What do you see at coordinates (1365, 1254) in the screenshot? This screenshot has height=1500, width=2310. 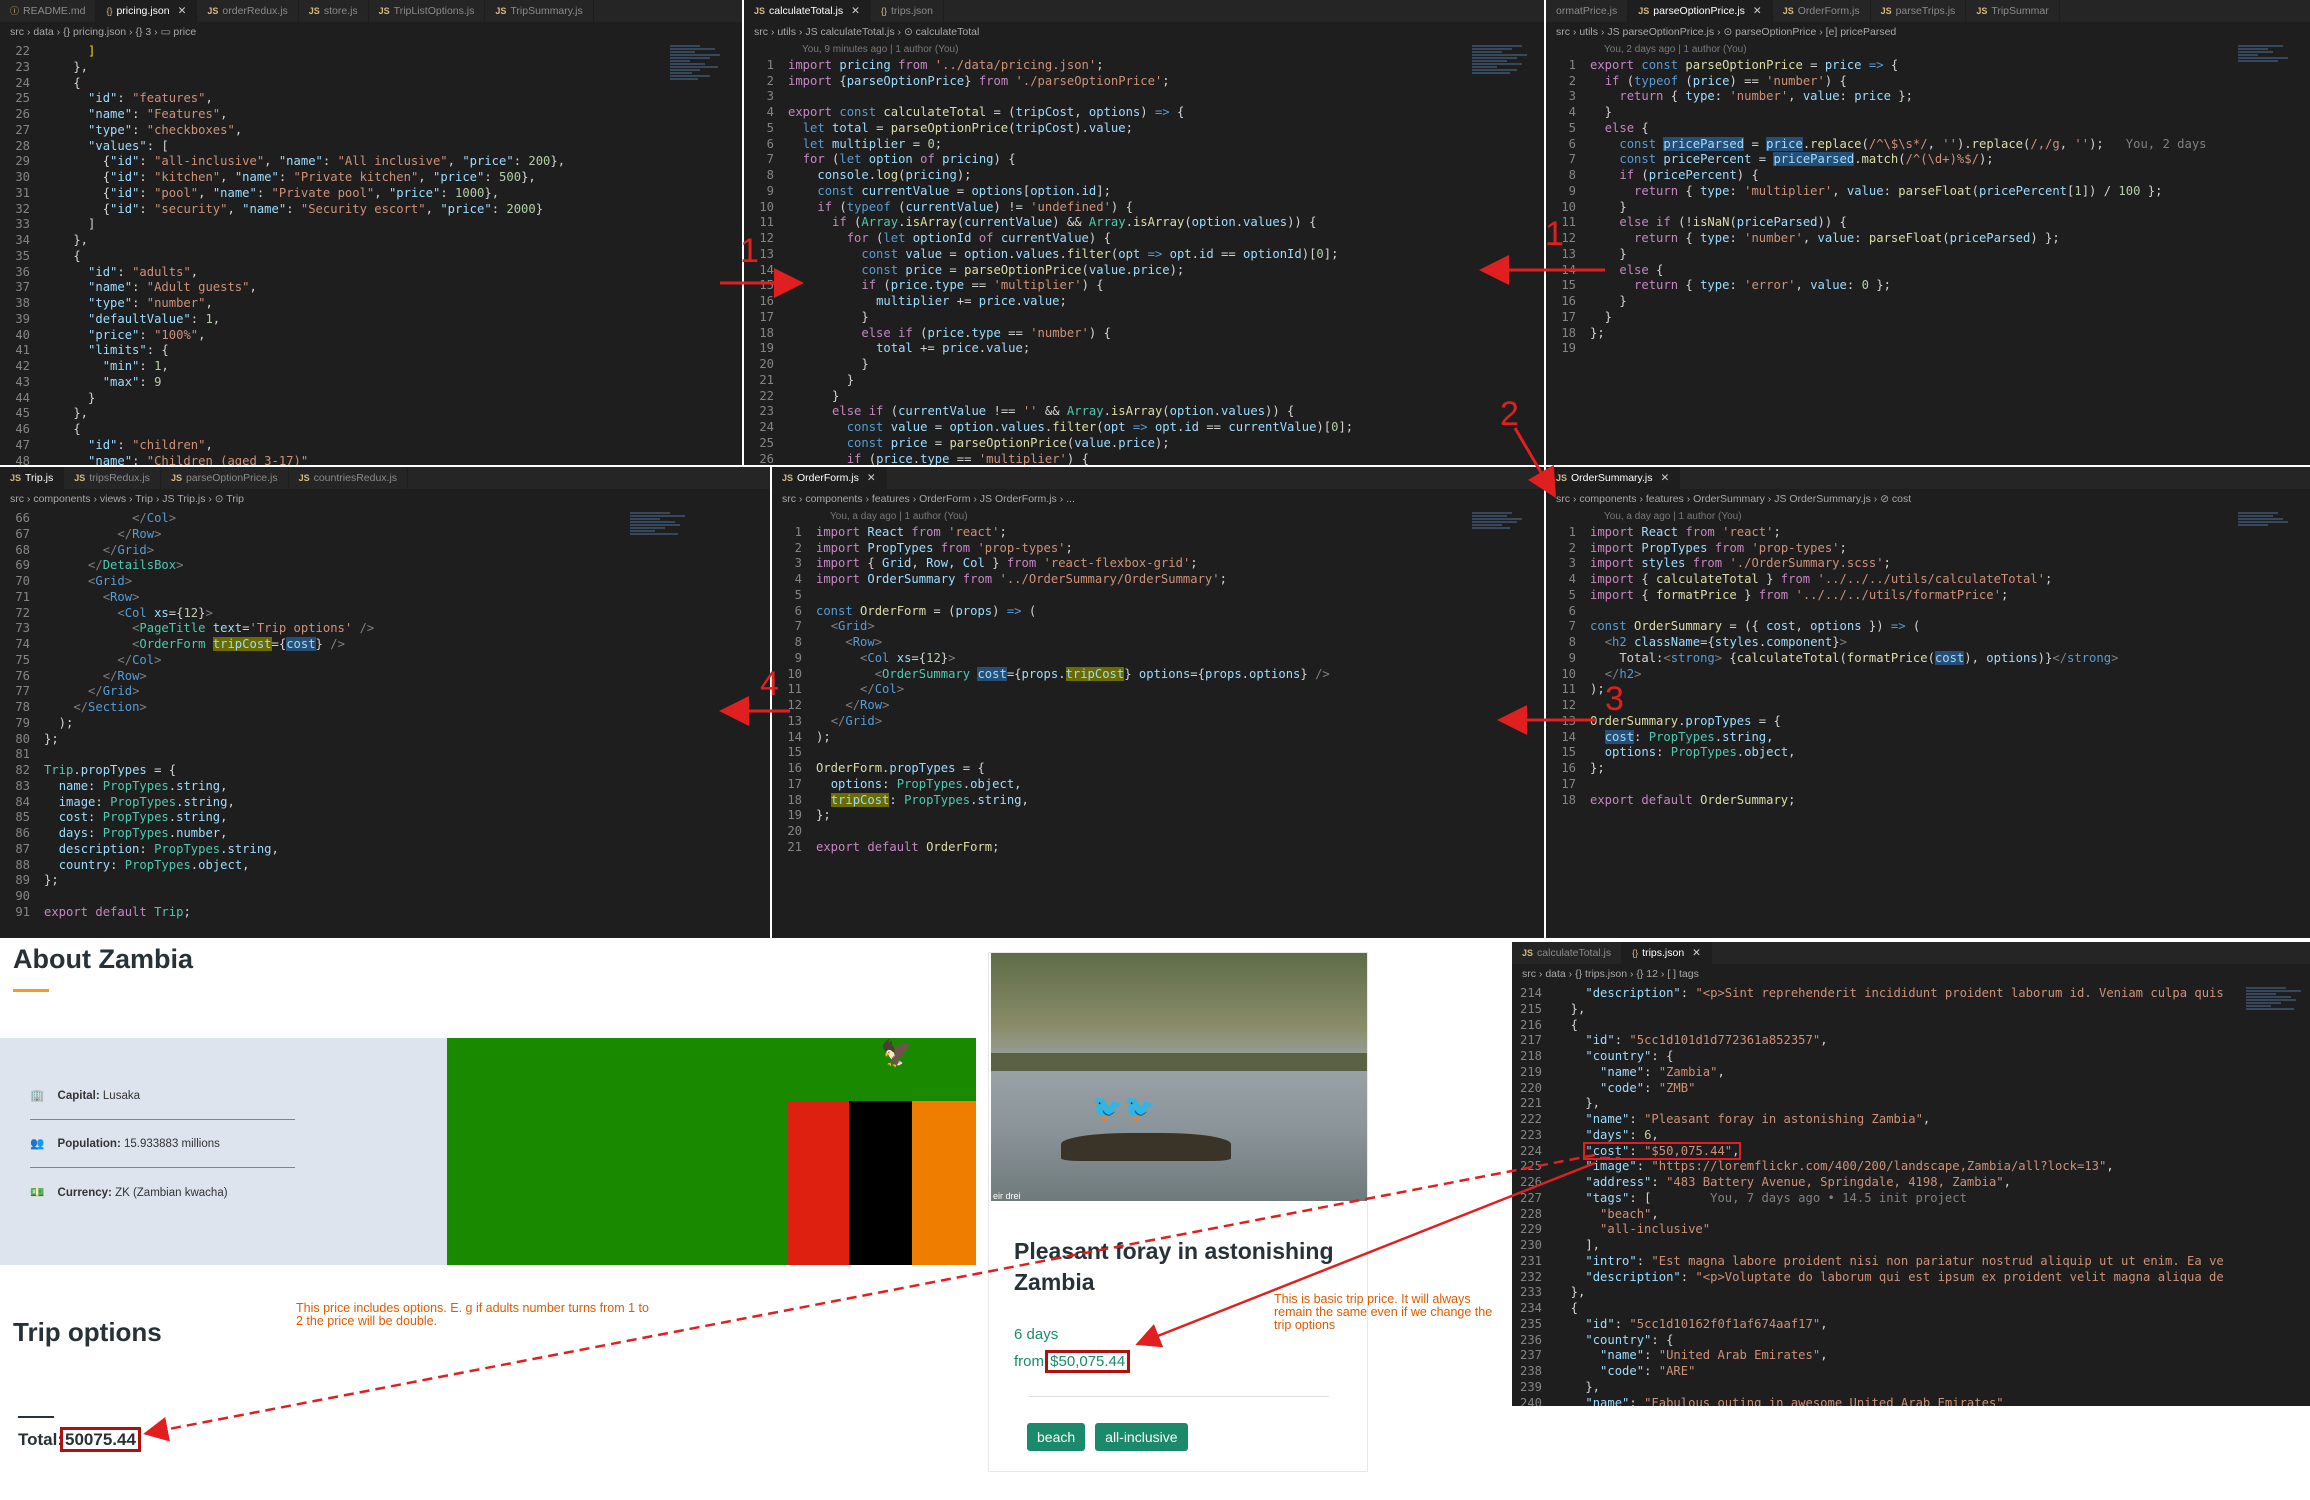 I see `arrow-cost-to-card` at bounding box center [1365, 1254].